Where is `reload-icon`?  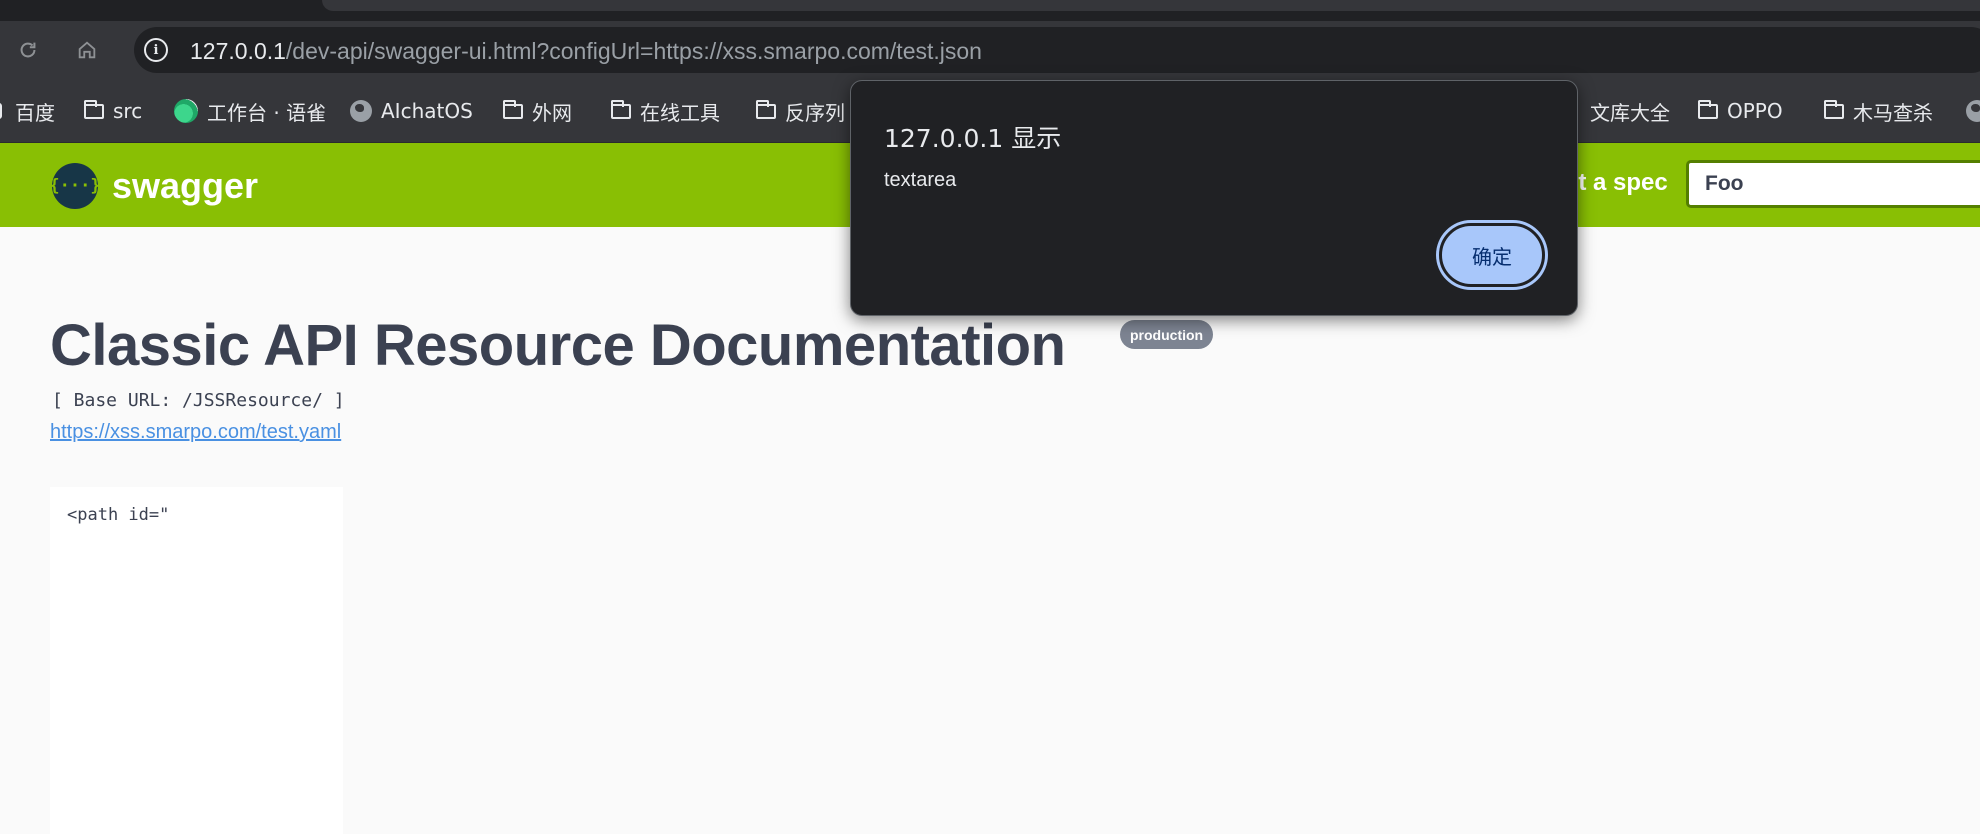 reload-icon is located at coordinates (28, 50).